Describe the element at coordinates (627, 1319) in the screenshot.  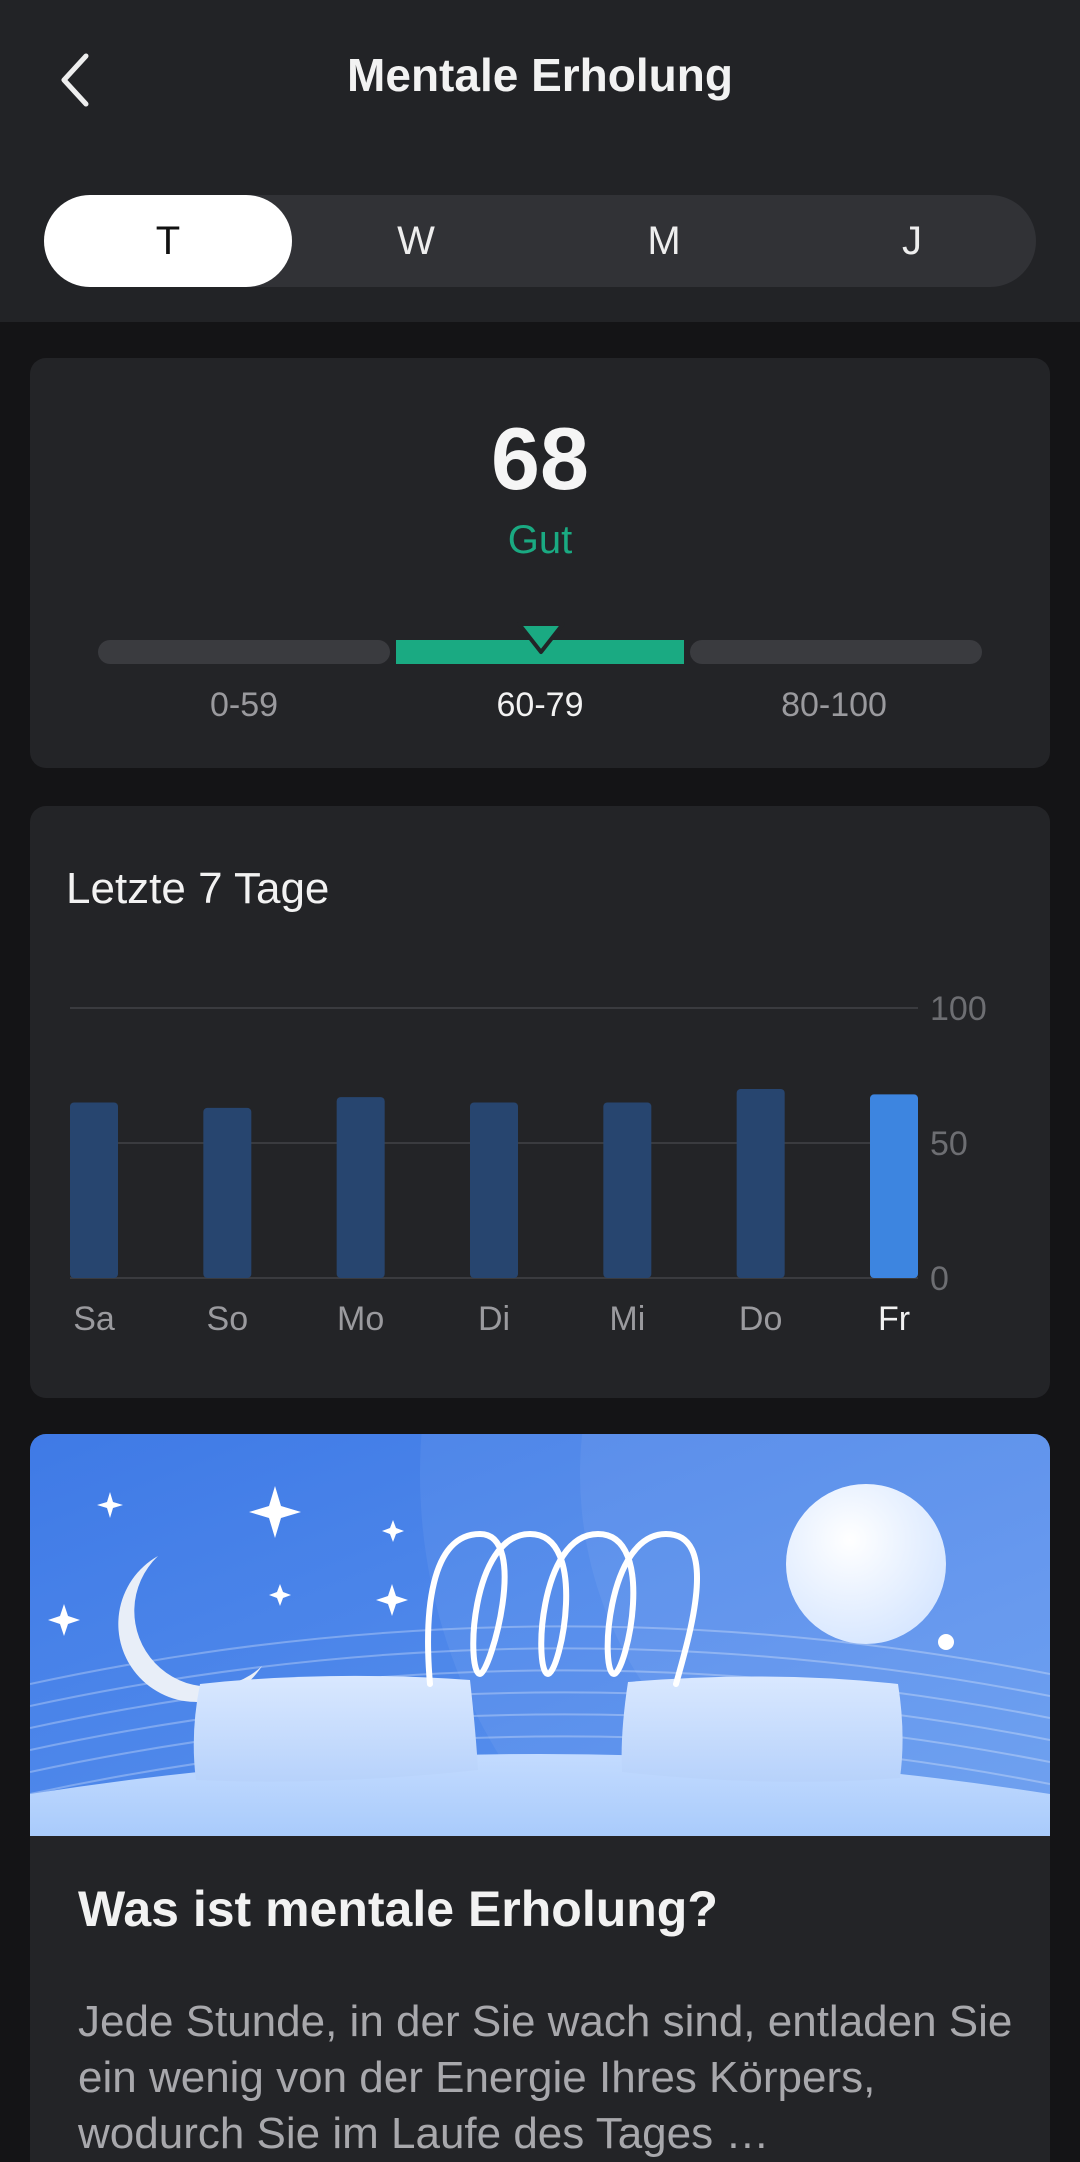
I see `x-tick-label: Mi` at that location.